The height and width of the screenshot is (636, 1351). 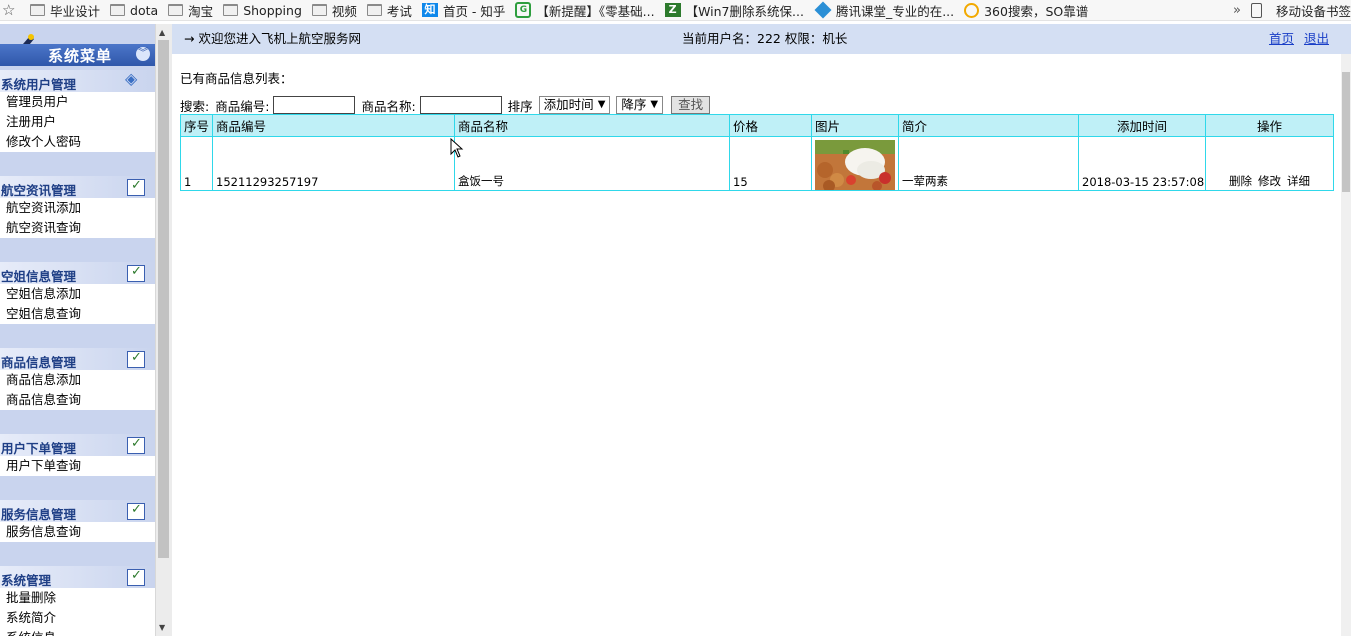 What do you see at coordinates (1346, 132) in the screenshot?
I see `main-scroll-thumb` at bounding box center [1346, 132].